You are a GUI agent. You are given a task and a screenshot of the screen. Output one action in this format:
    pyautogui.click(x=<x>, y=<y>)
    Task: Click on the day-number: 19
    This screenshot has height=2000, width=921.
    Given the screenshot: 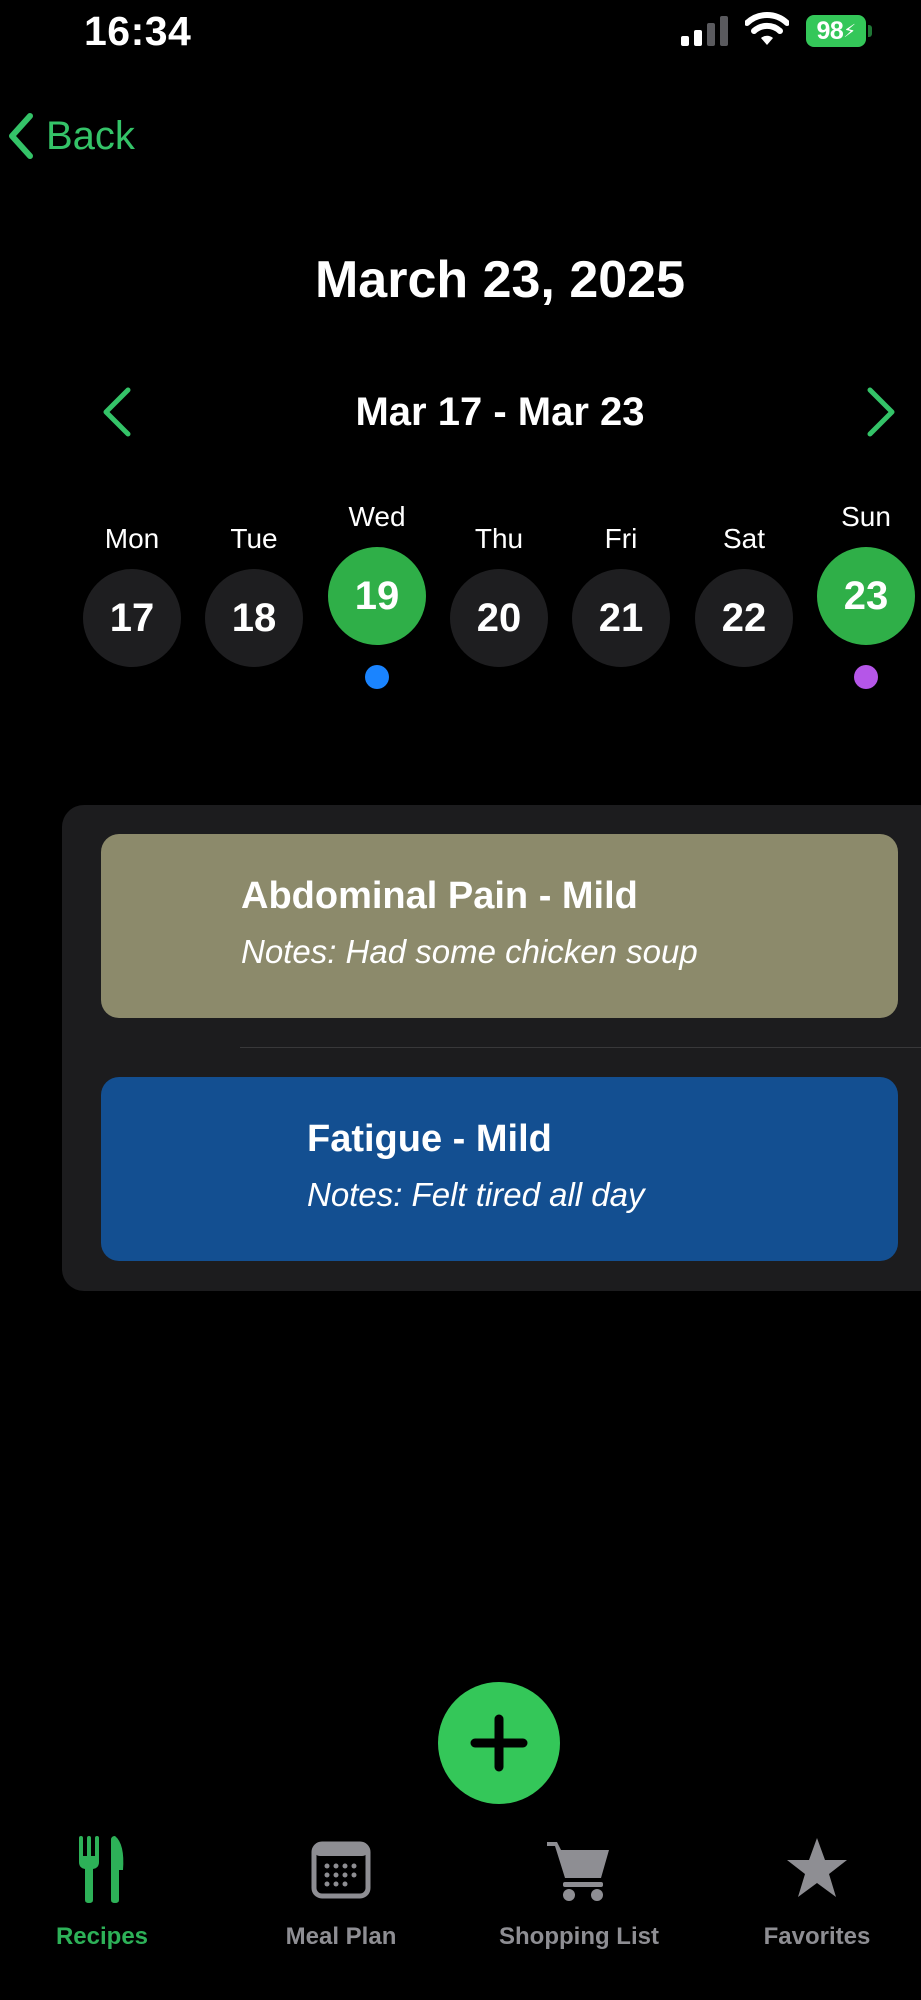 What is the action you would take?
    pyautogui.click(x=377, y=596)
    